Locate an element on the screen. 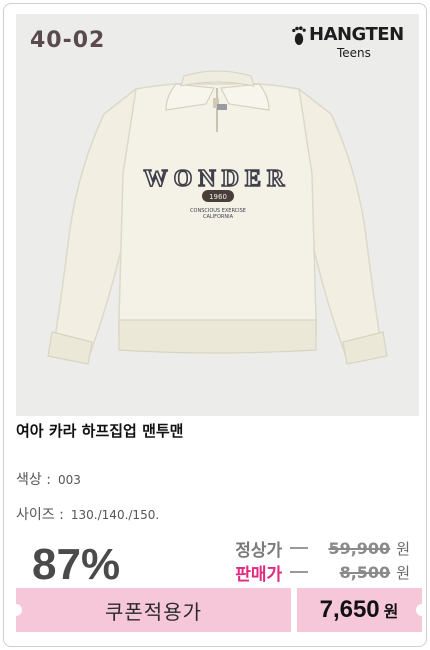  coupon-price-label: 쿠폰적용가 is located at coordinates (153, 611).